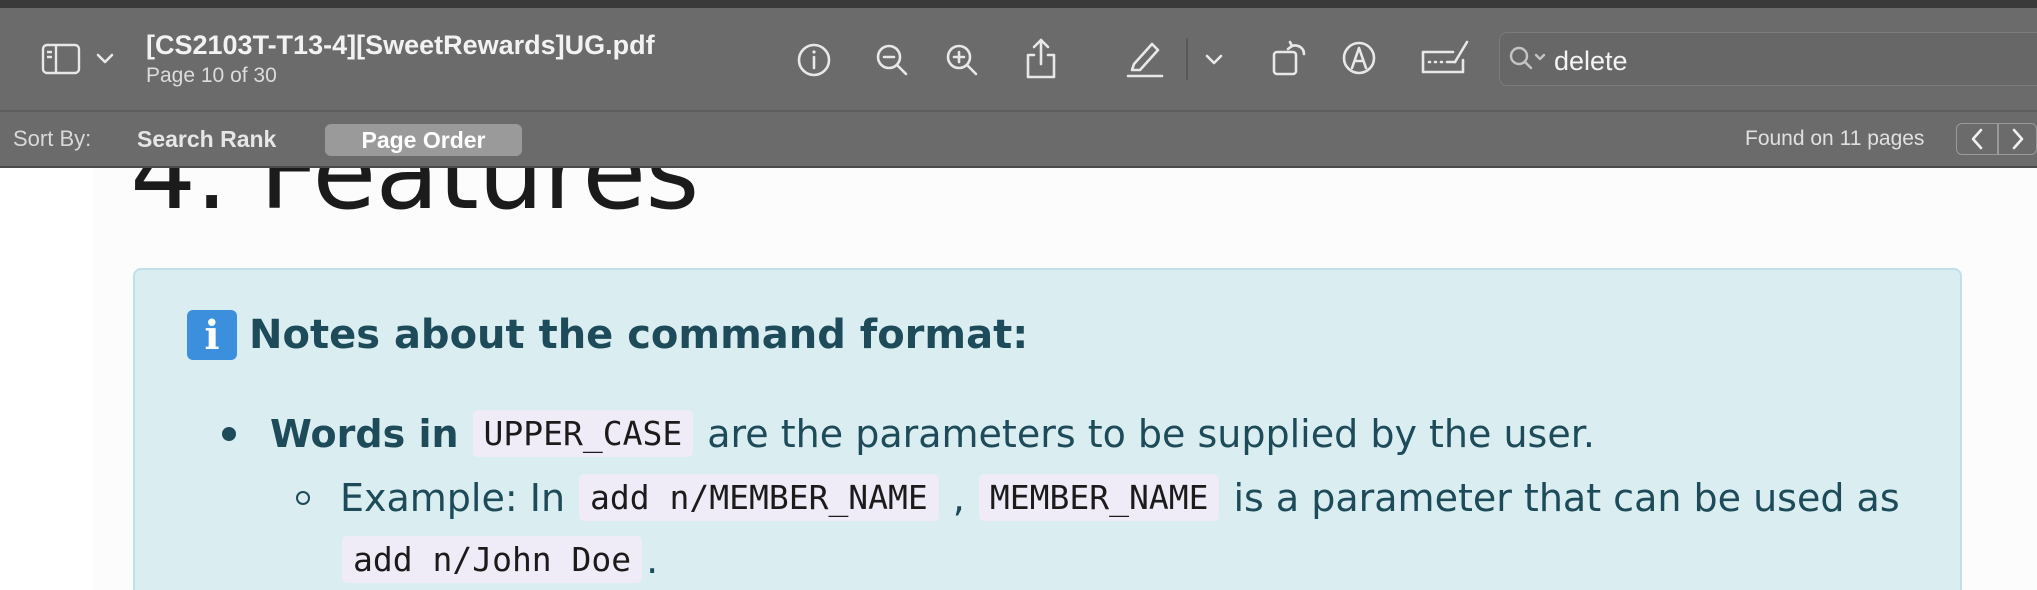 Image resolution: width=2037 pixels, height=590 pixels. I want to click on chevron-right-icon, so click(2017, 139).